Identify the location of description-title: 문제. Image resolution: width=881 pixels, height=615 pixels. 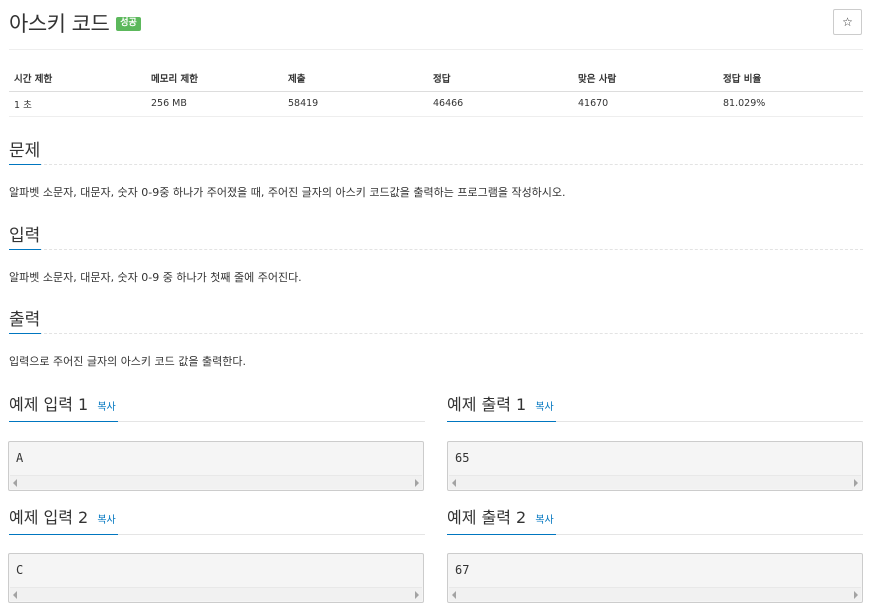
(25, 153).